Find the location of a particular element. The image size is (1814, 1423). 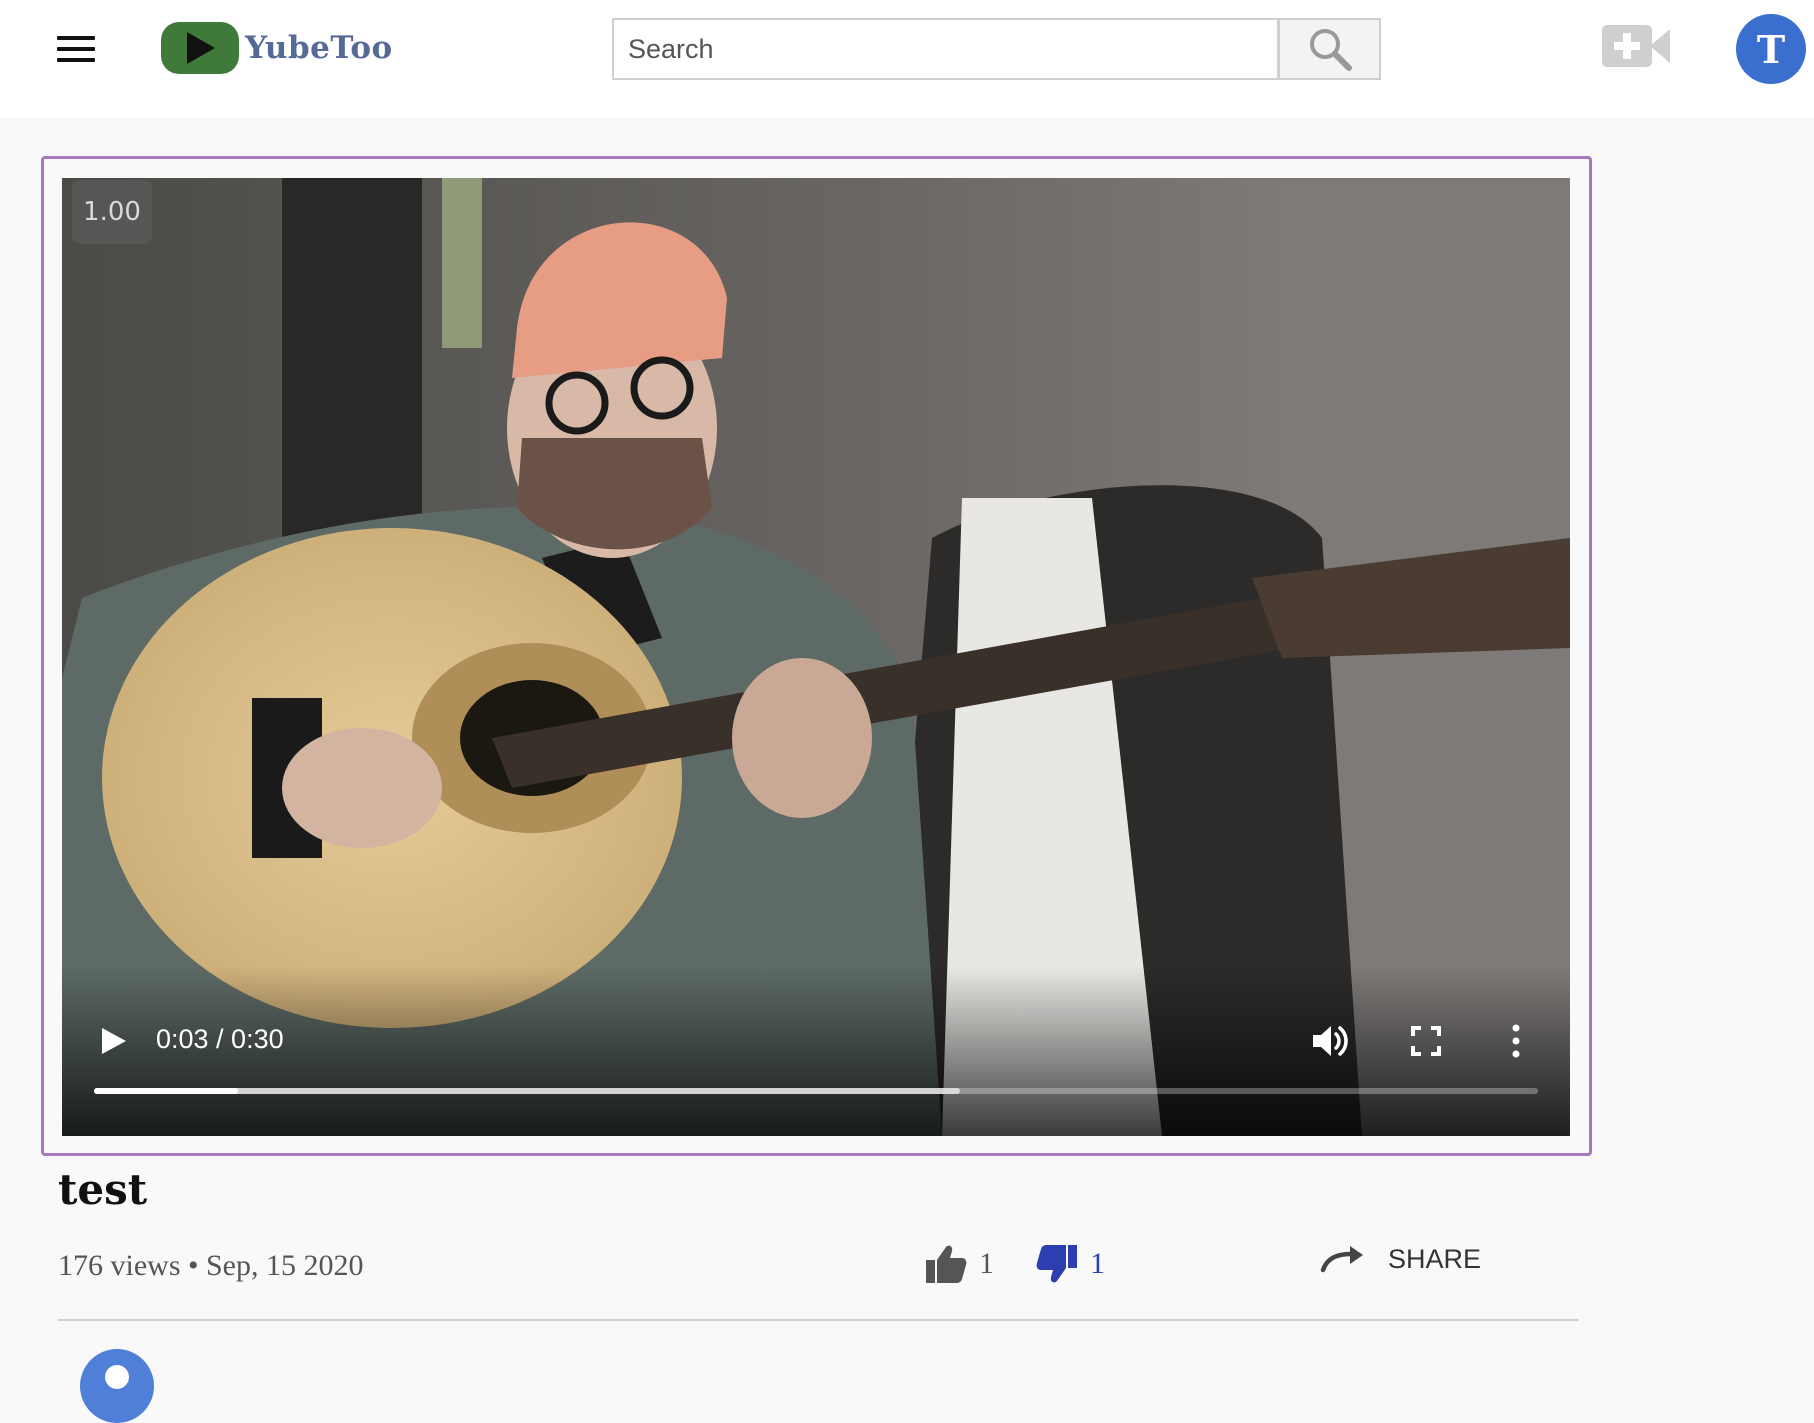

search-button is located at coordinates (1329, 49).